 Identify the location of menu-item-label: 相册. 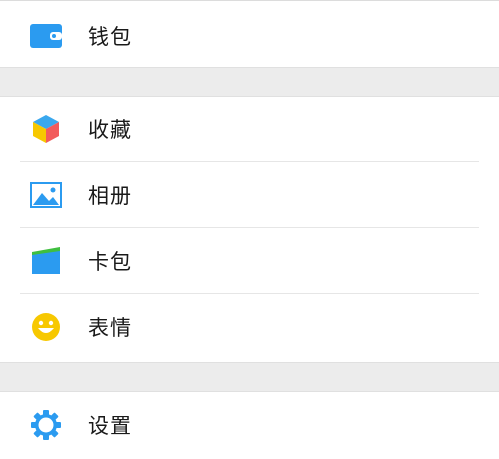
(110, 196).